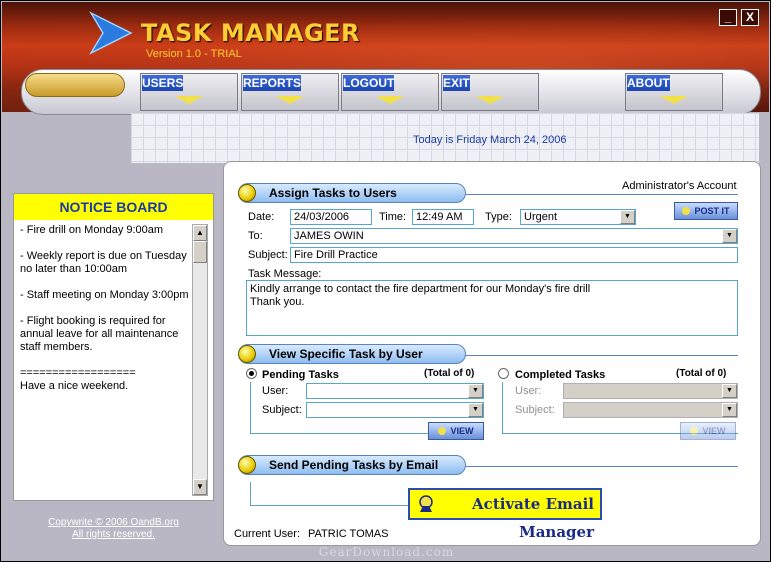  I want to click on assign-section-heading: Assign Tasks to Users, so click(352, 193).